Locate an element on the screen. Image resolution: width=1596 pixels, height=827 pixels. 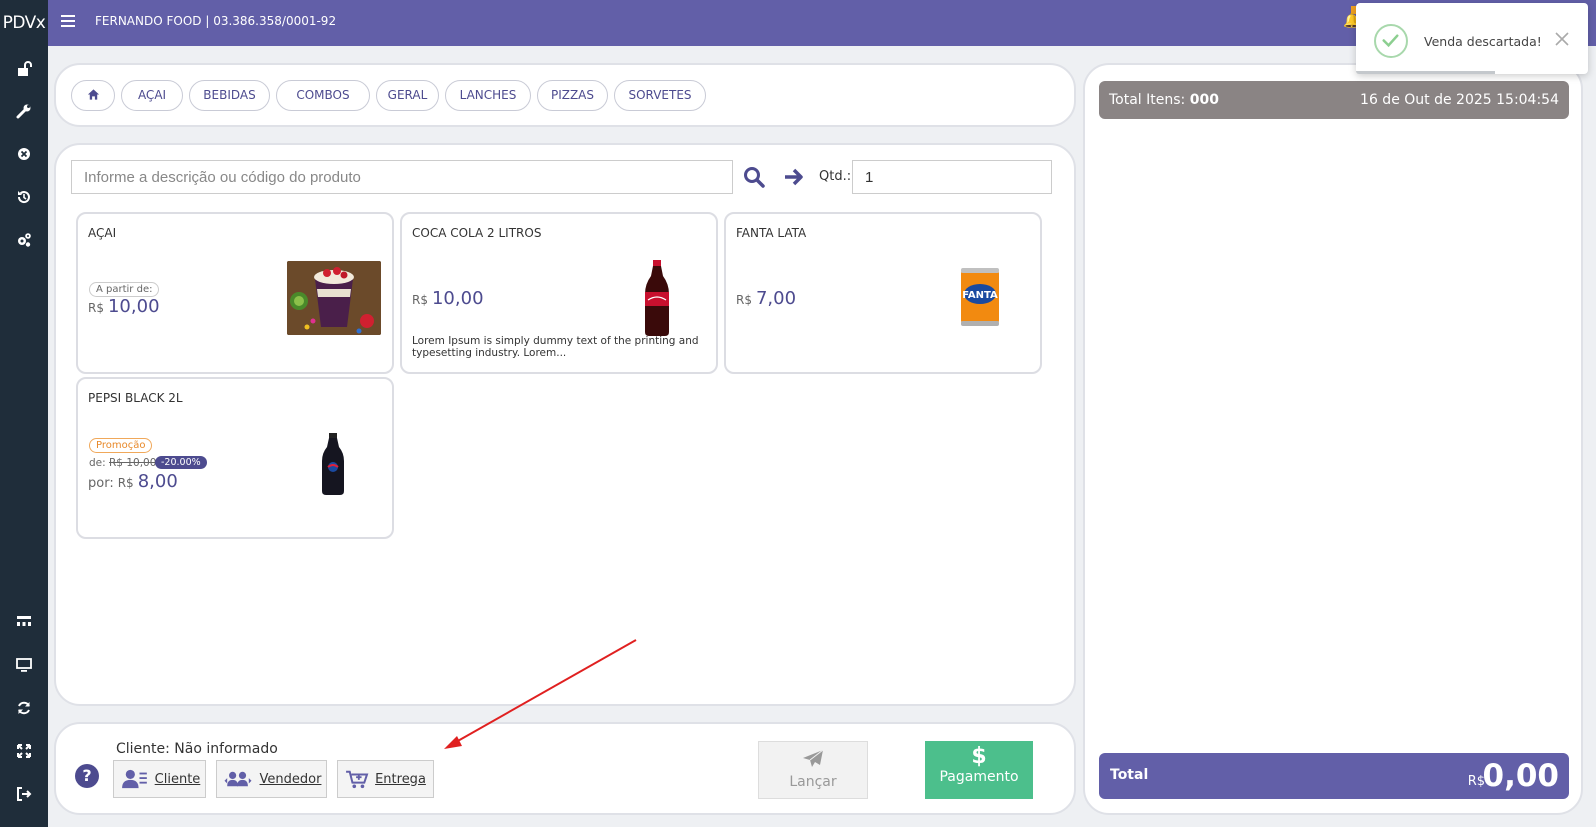
sitemap-icon is located at coordinates (24, 622).